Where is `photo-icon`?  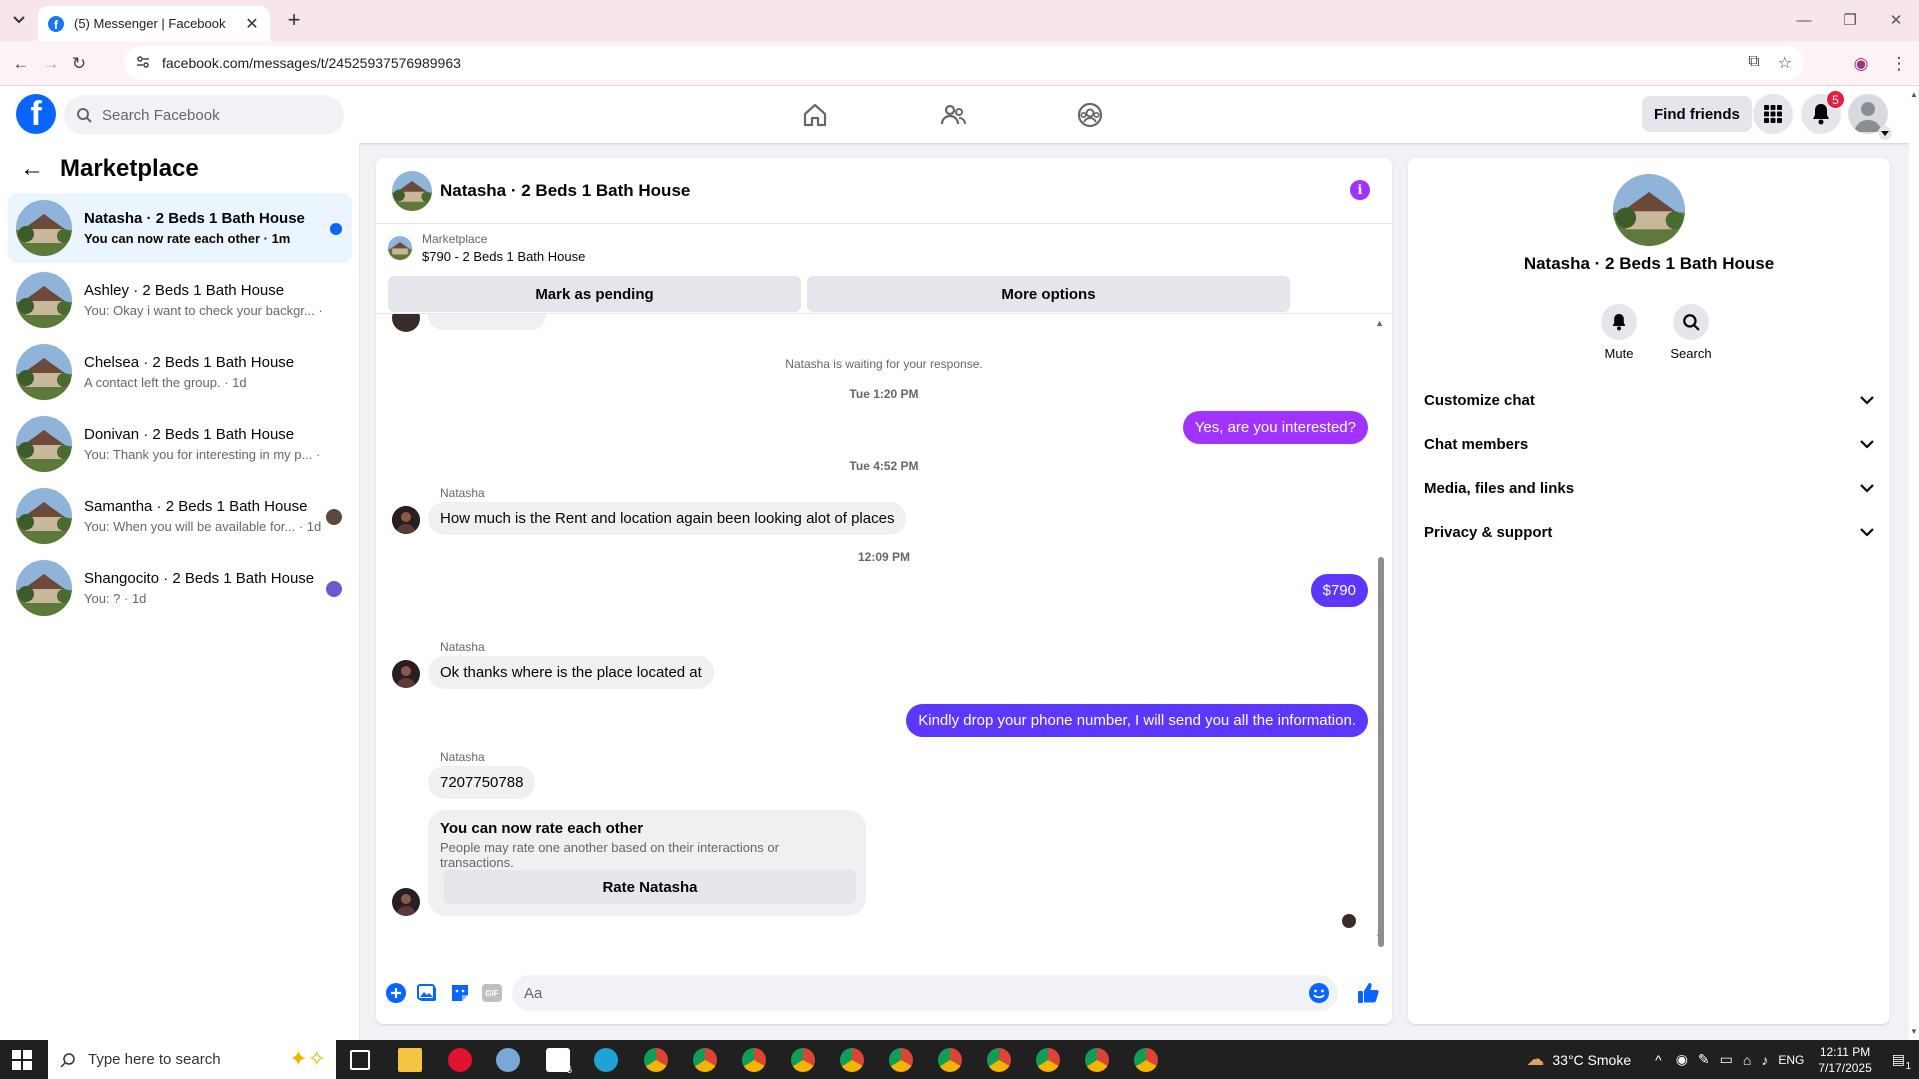 photo-icon is located at coordinates (428, 993).